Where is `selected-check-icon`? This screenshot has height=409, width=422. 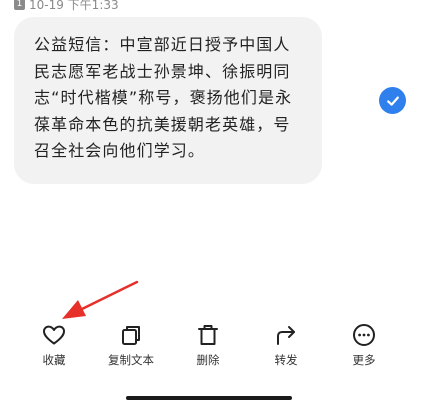
selected-check-icon is located at coordinates (392, 100).